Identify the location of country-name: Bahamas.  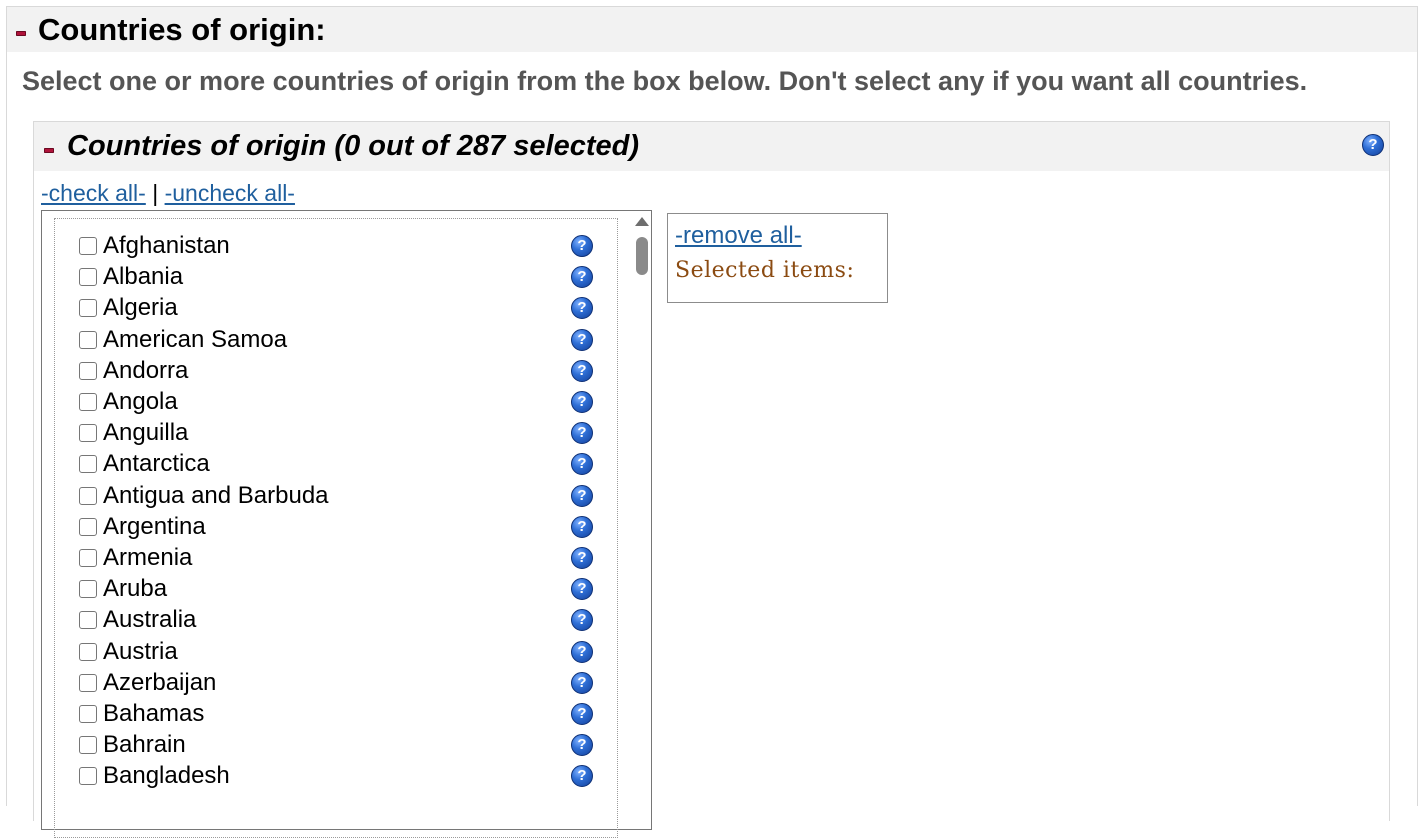
(154, 713).